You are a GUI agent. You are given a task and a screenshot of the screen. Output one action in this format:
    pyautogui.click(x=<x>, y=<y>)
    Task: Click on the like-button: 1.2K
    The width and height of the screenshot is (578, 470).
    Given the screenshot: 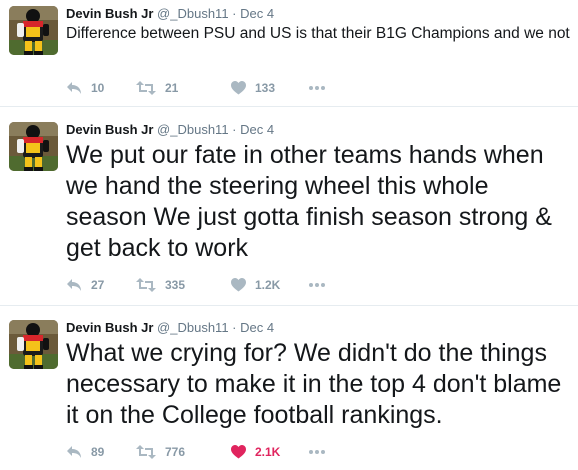 What is the action you would take?
    pyautogui.click(x=255, y=285)
    